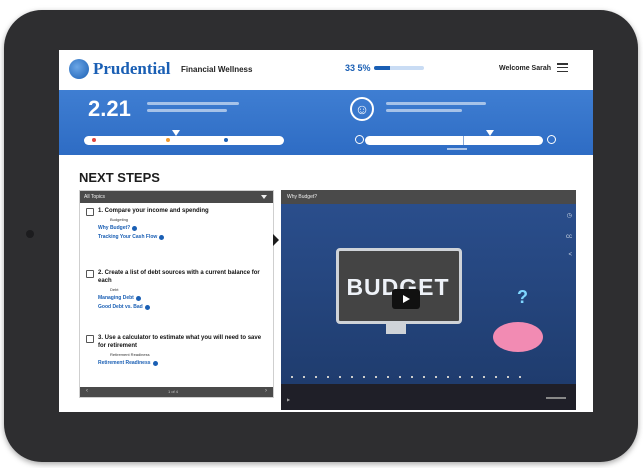 The image size is (643, 468). What do you see at coordinates (396, 329) in the screenshot?
I see `monitor-stand` at bounding box center [396, 329].